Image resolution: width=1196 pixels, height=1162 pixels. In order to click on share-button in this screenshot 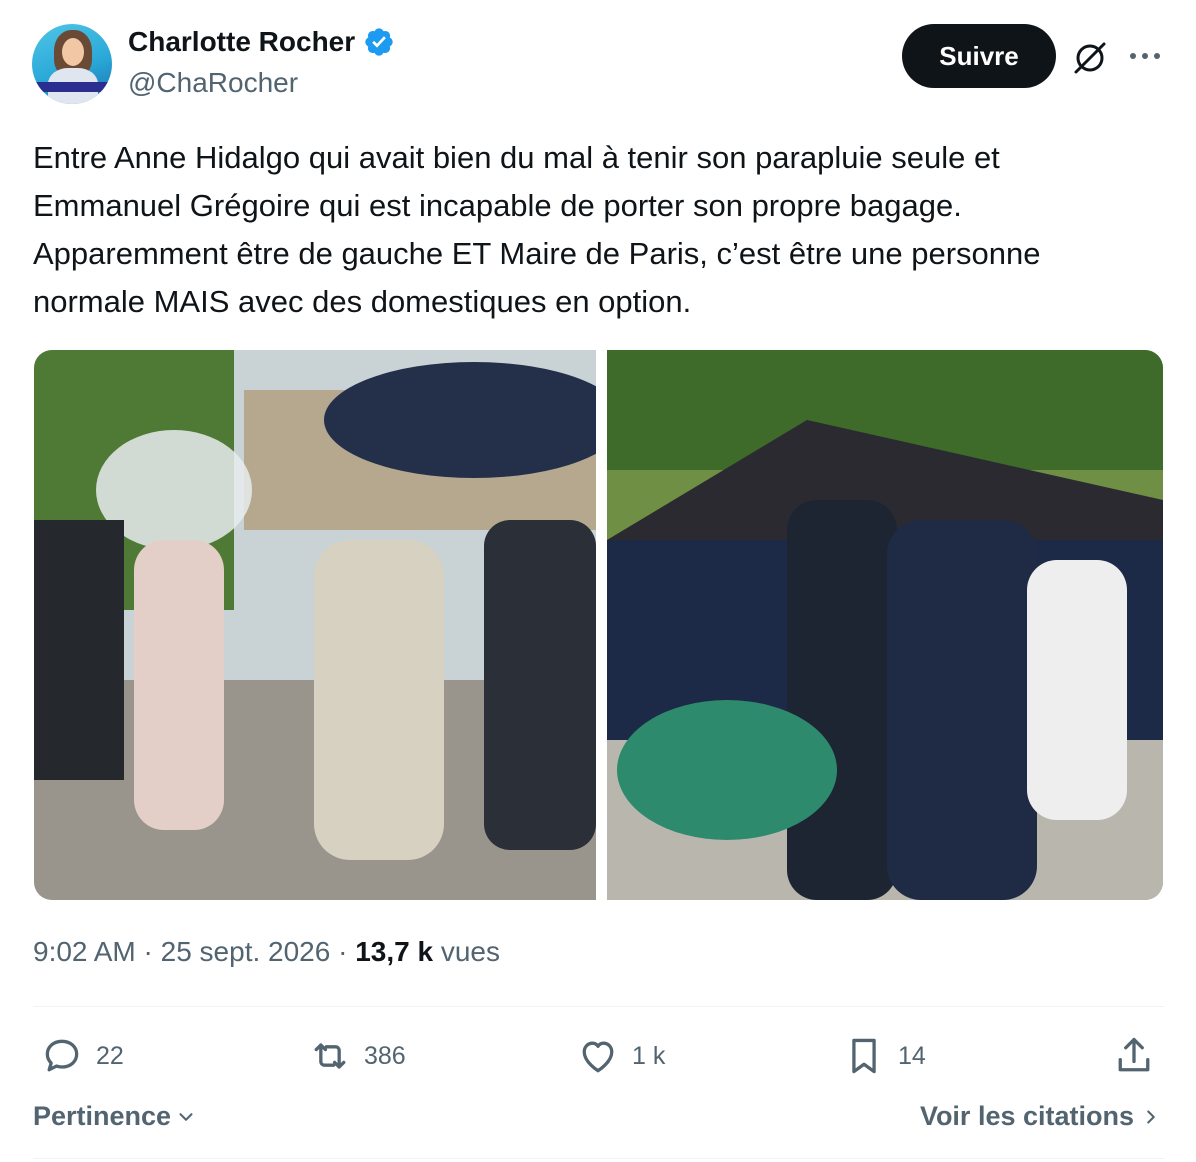, I will do `click(1134, 1056)`.